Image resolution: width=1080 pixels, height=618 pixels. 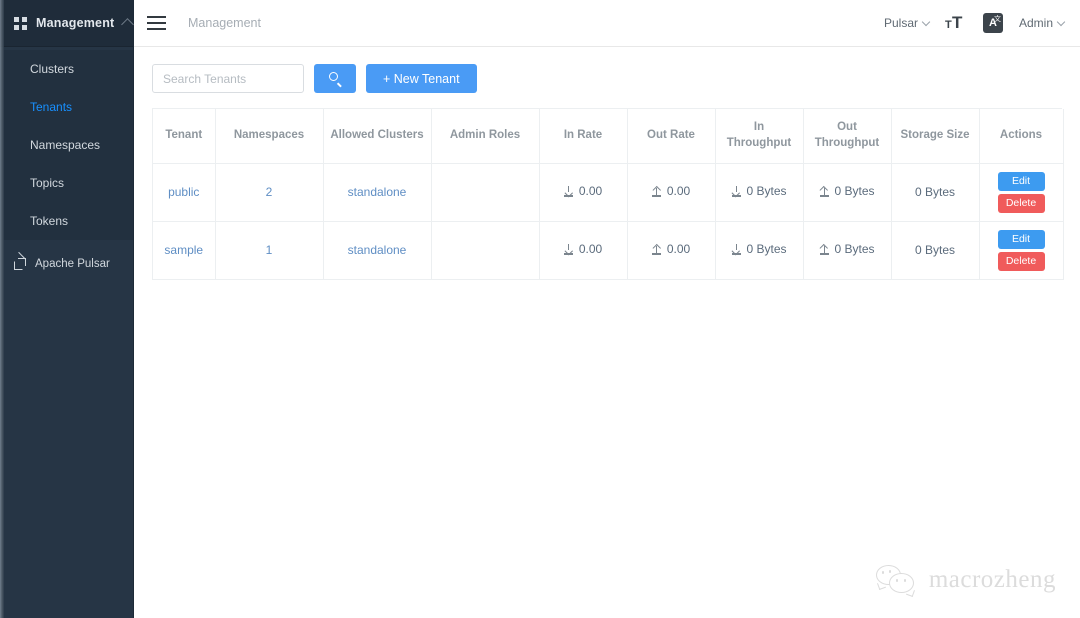 What do you see at coordinates (377, 136) in the screenshot?
I see `column-header-allowed-clusters: Allowed Clusters` at bounding box center [377, 136].